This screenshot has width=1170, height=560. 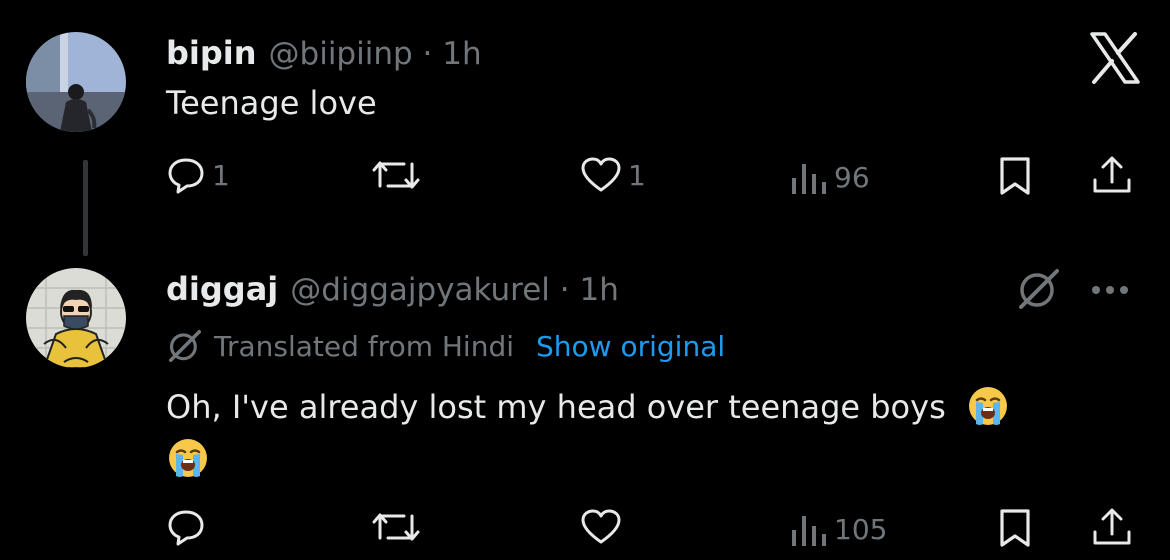 I want to click on tweet-header: diggaj @diggajpyakurel · 1h, so click(x=392, y=289).